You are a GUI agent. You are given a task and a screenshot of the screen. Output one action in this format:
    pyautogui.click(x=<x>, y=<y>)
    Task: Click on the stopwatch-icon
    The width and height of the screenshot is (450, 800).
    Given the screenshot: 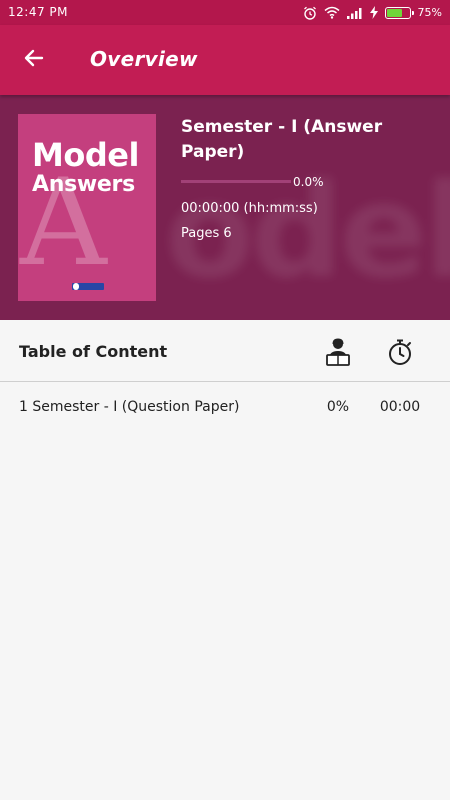 What is the action you would take?
    pyautogui.click(x=400, y=352)
    